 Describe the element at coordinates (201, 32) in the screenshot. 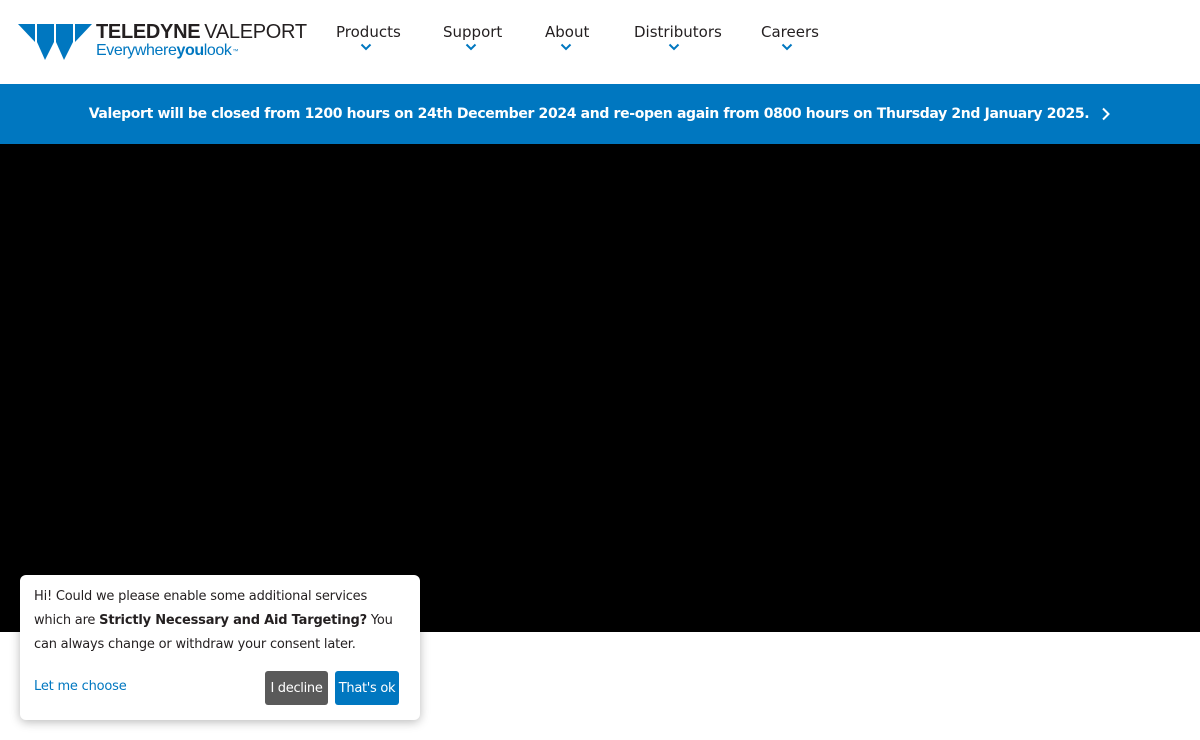

I see `logo-brand: TELEDYNE VALEPORT` at that location.